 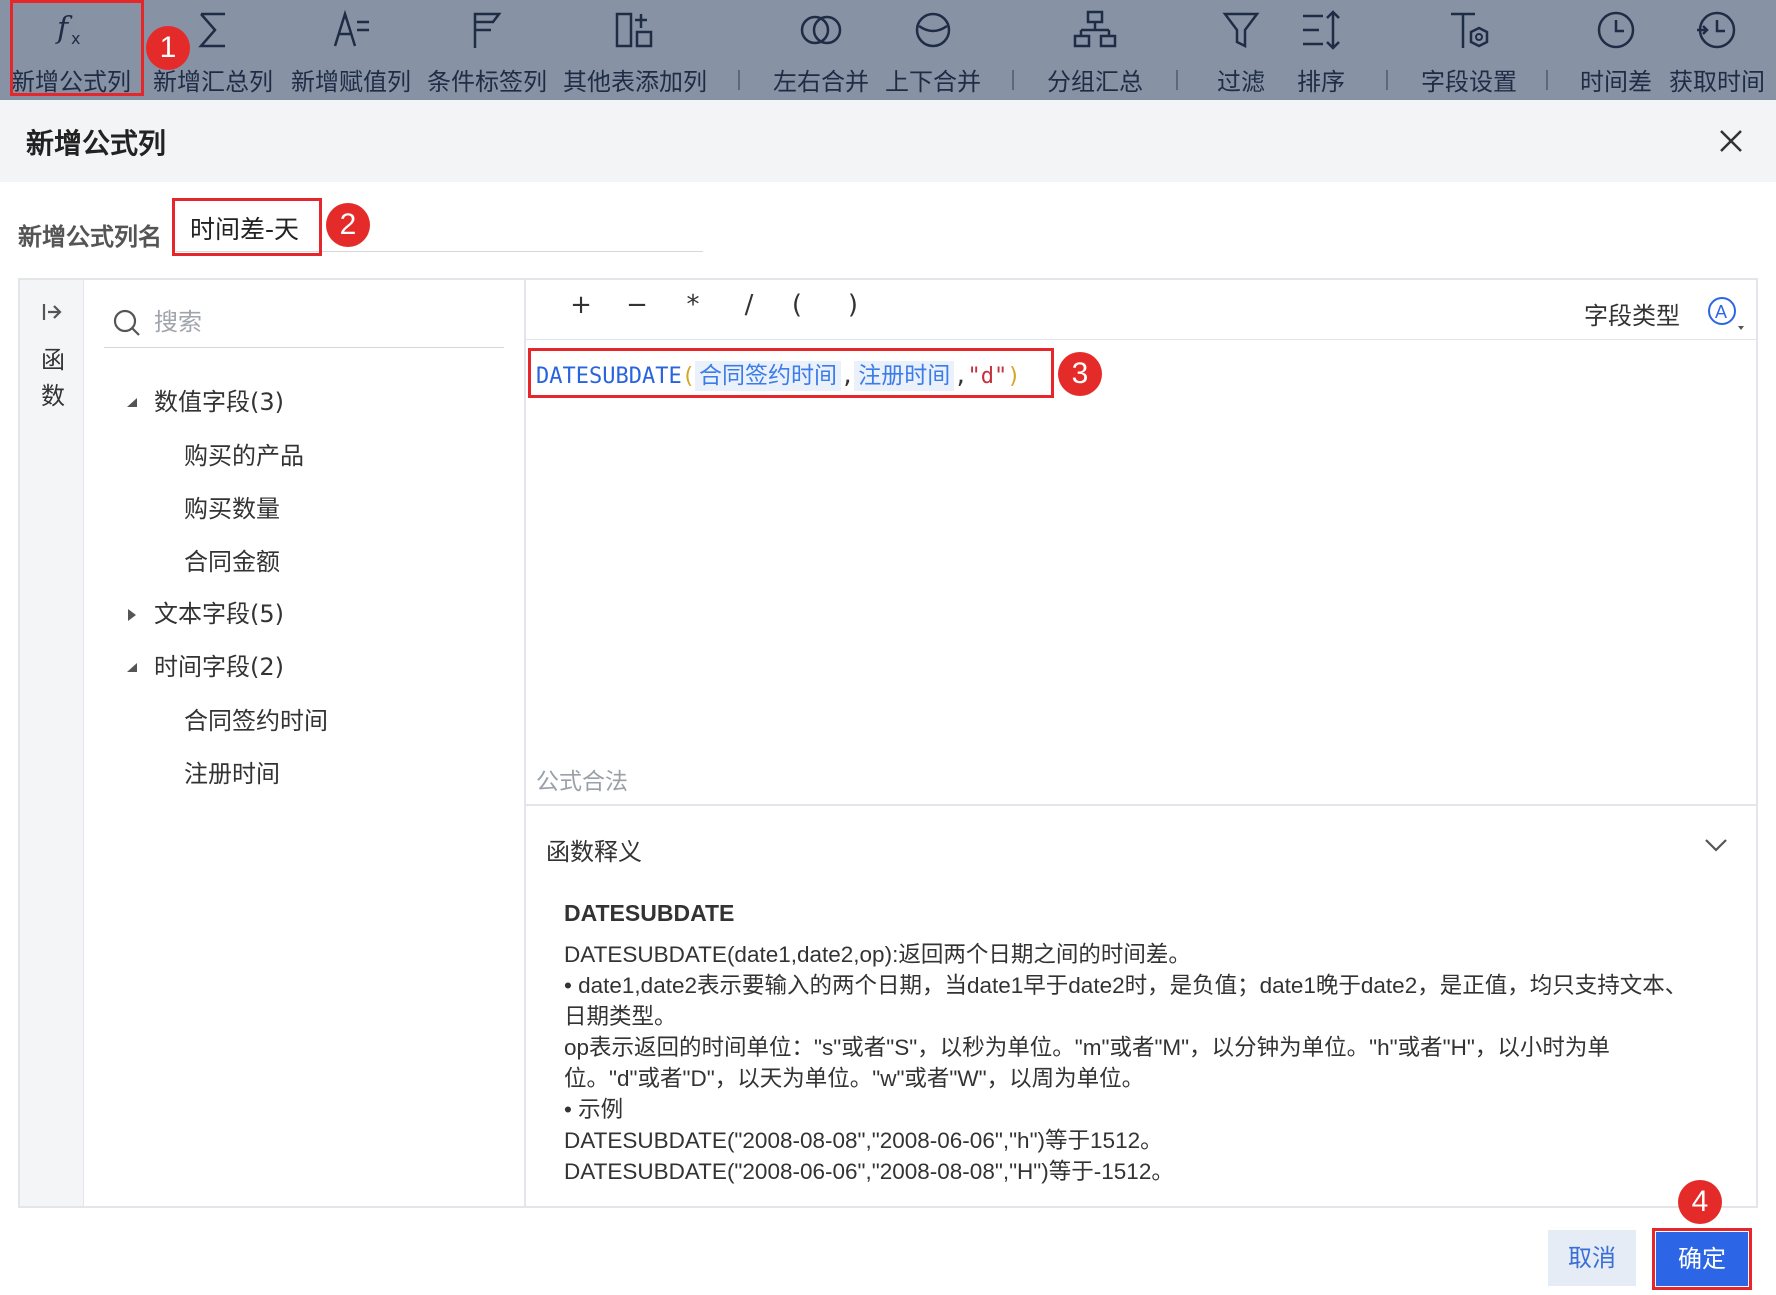 I want to click on add-column-icon, so click(x=634, y=30).